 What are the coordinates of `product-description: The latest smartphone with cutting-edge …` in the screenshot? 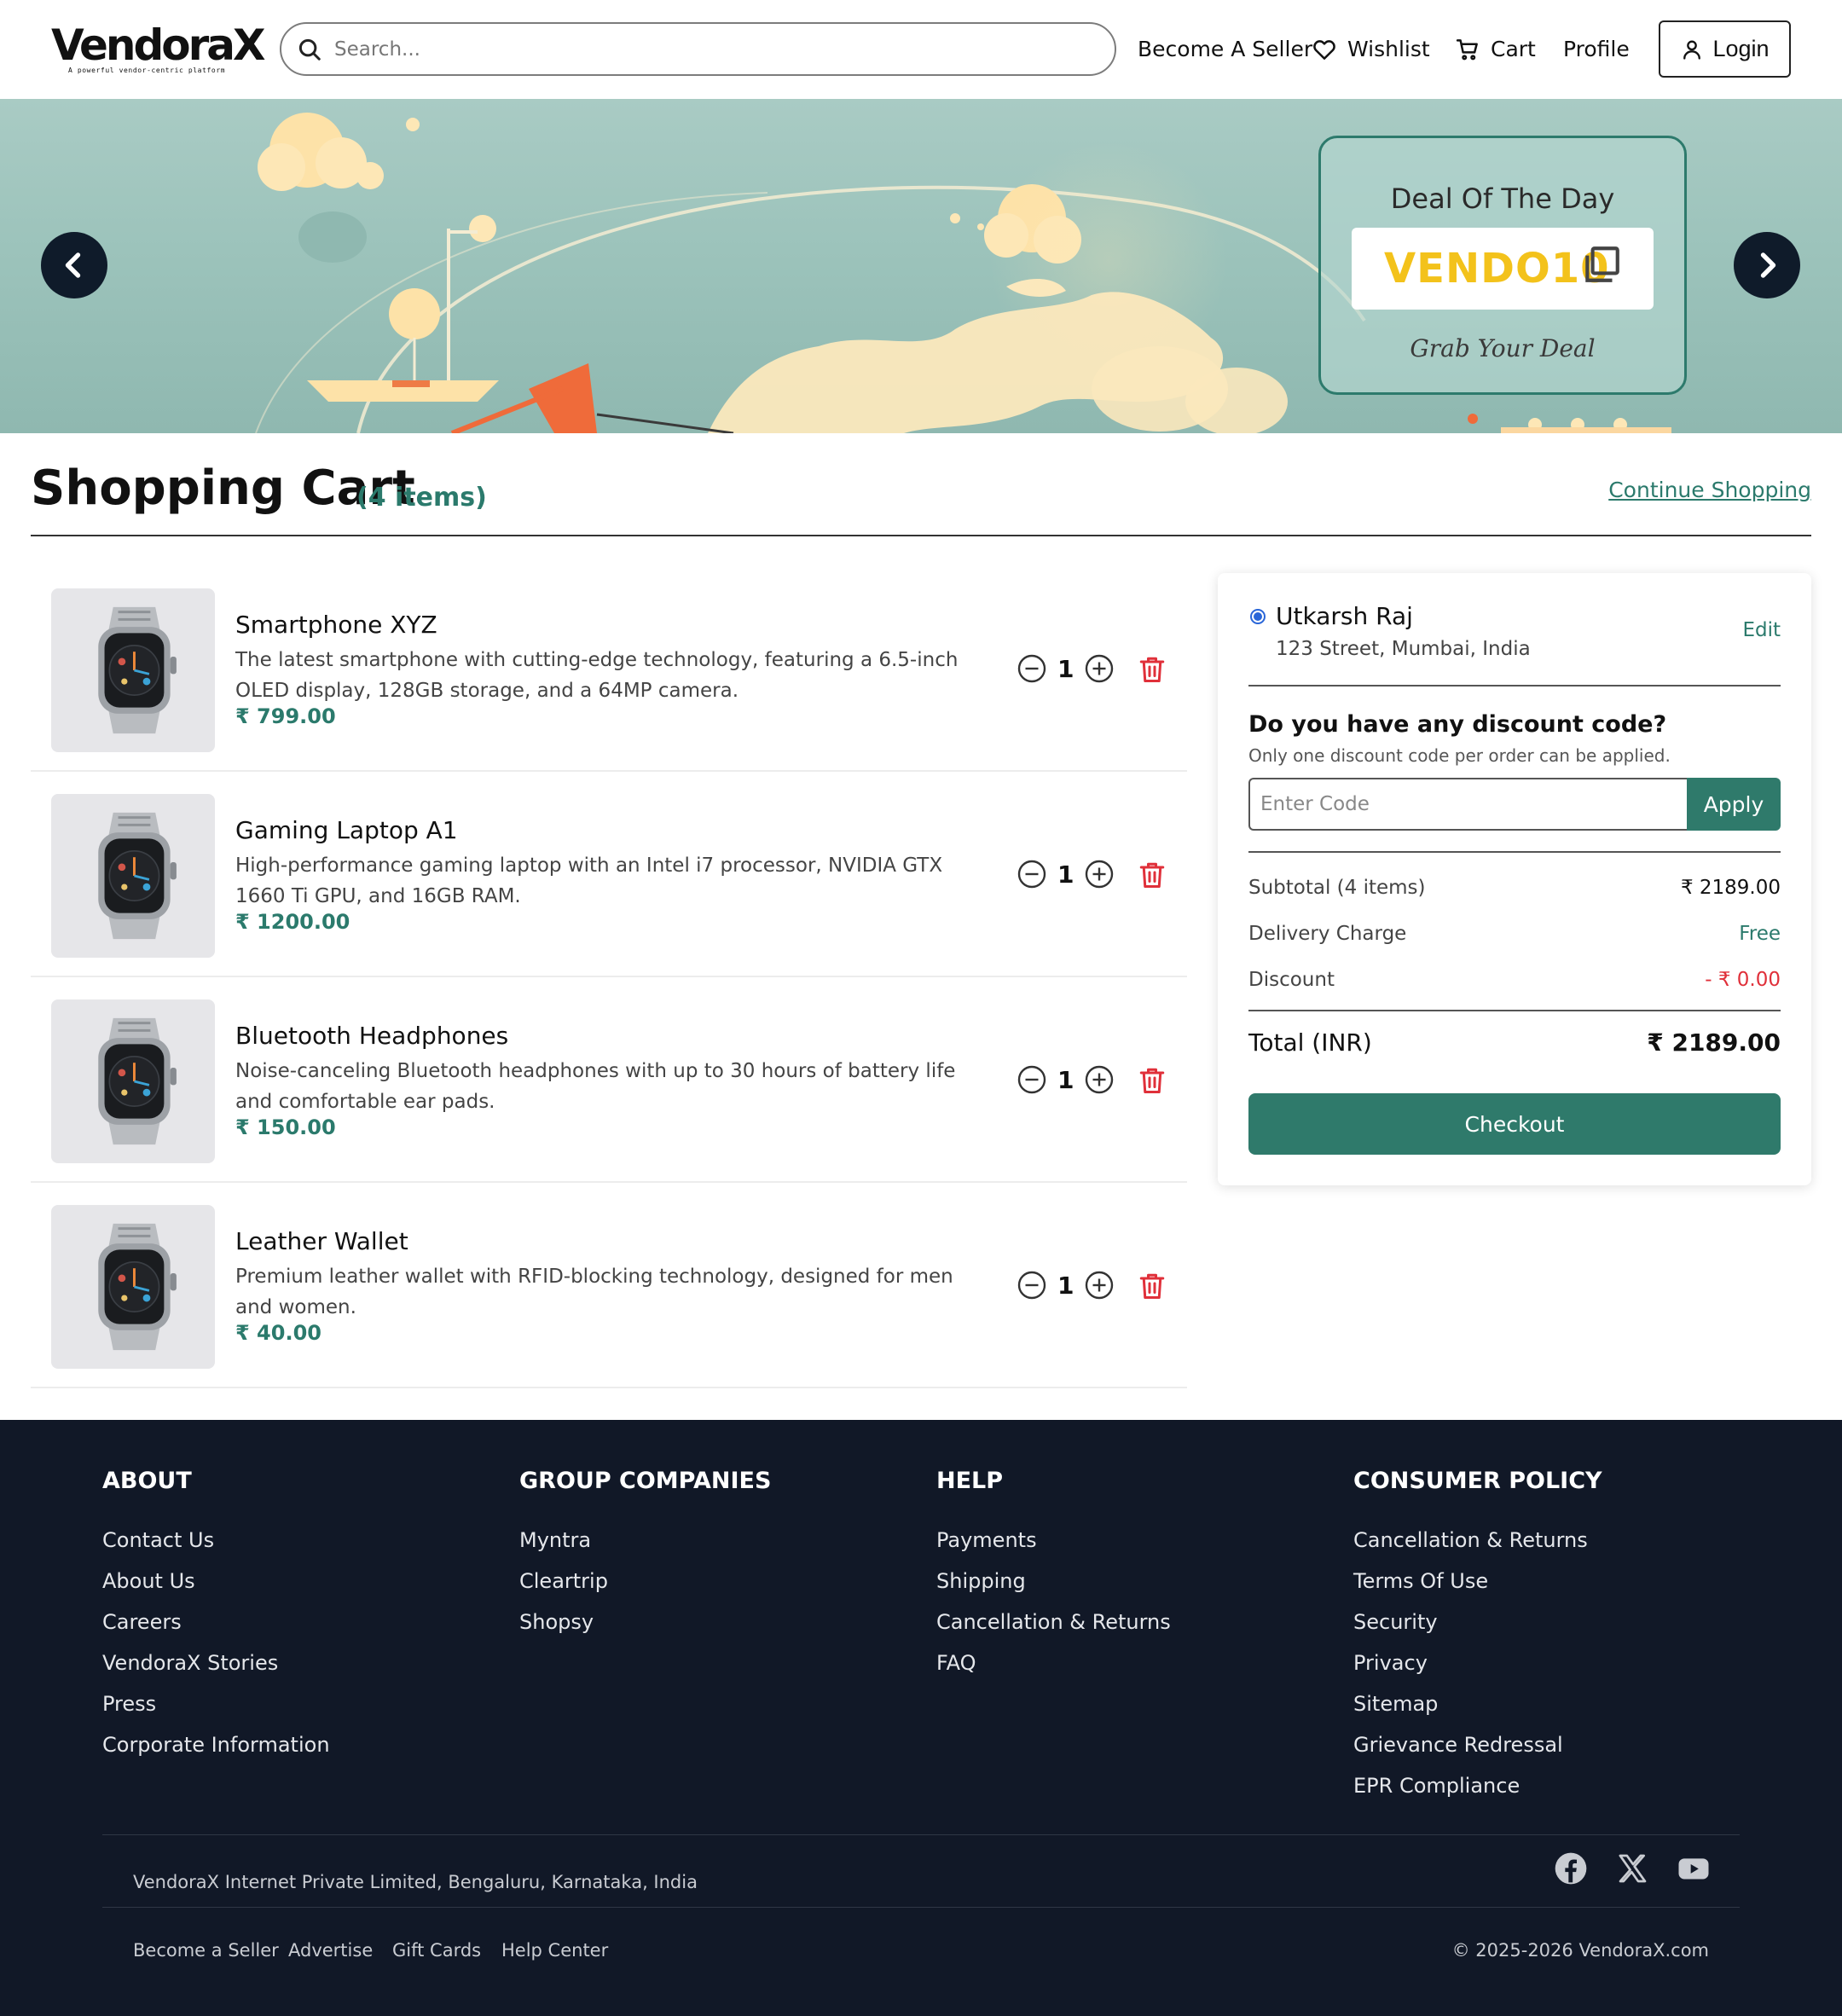 It's located at (597, 676).